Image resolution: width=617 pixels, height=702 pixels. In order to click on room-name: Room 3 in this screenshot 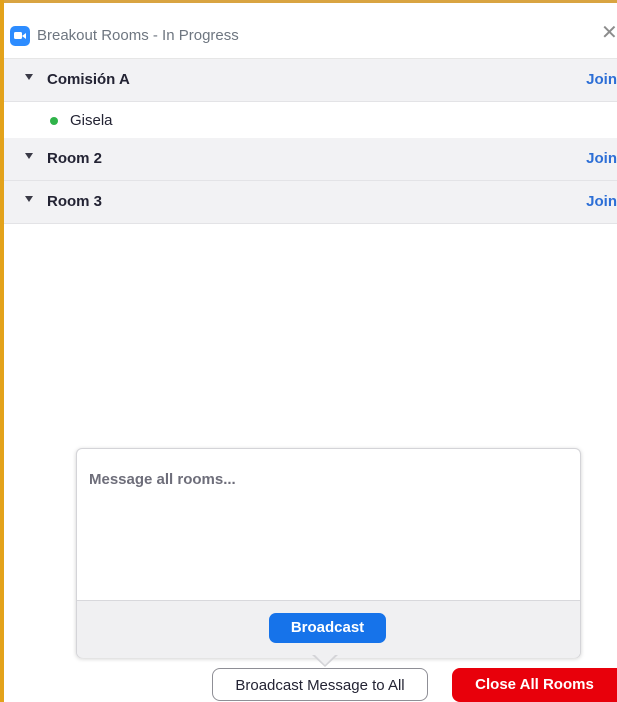, I will do `click(75, 201)`.